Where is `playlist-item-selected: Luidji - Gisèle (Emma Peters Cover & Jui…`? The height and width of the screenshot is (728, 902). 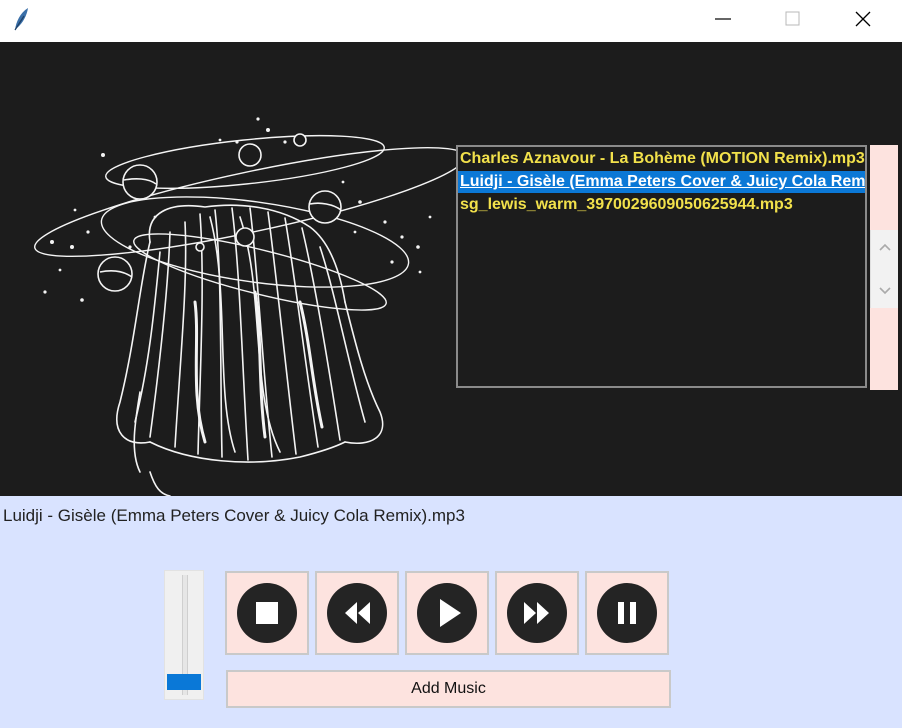 playlist-item-selected: Luidji - Gisèle (Emma Peters Cover & Jui… is located at coordinates (661, 182).